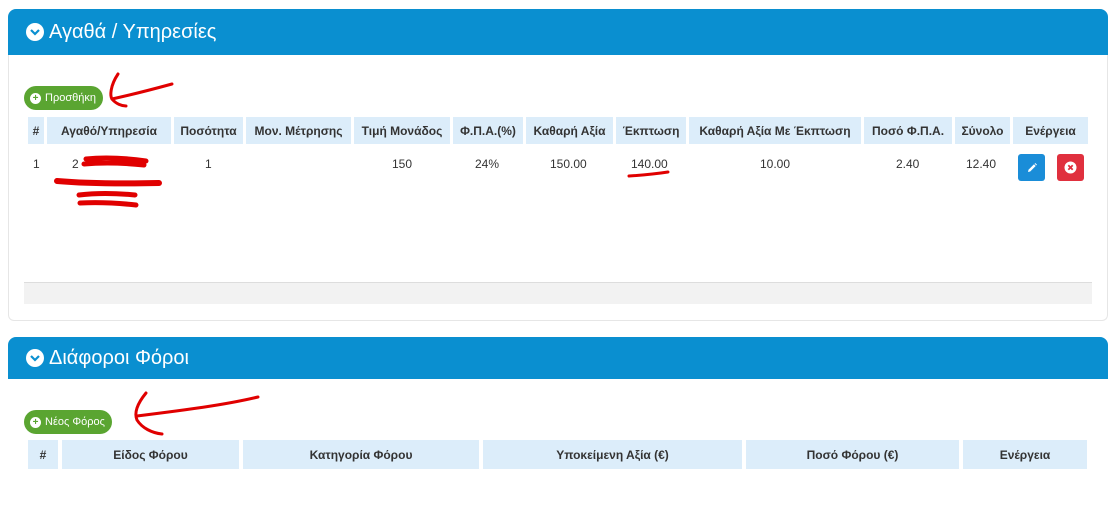 Image resolution: width=1108 pixels, height=522 pixels. Describe the element at coordinates (149, 413) in the screenshot. I see `arrowhead-annotation-new-tax` at that location.